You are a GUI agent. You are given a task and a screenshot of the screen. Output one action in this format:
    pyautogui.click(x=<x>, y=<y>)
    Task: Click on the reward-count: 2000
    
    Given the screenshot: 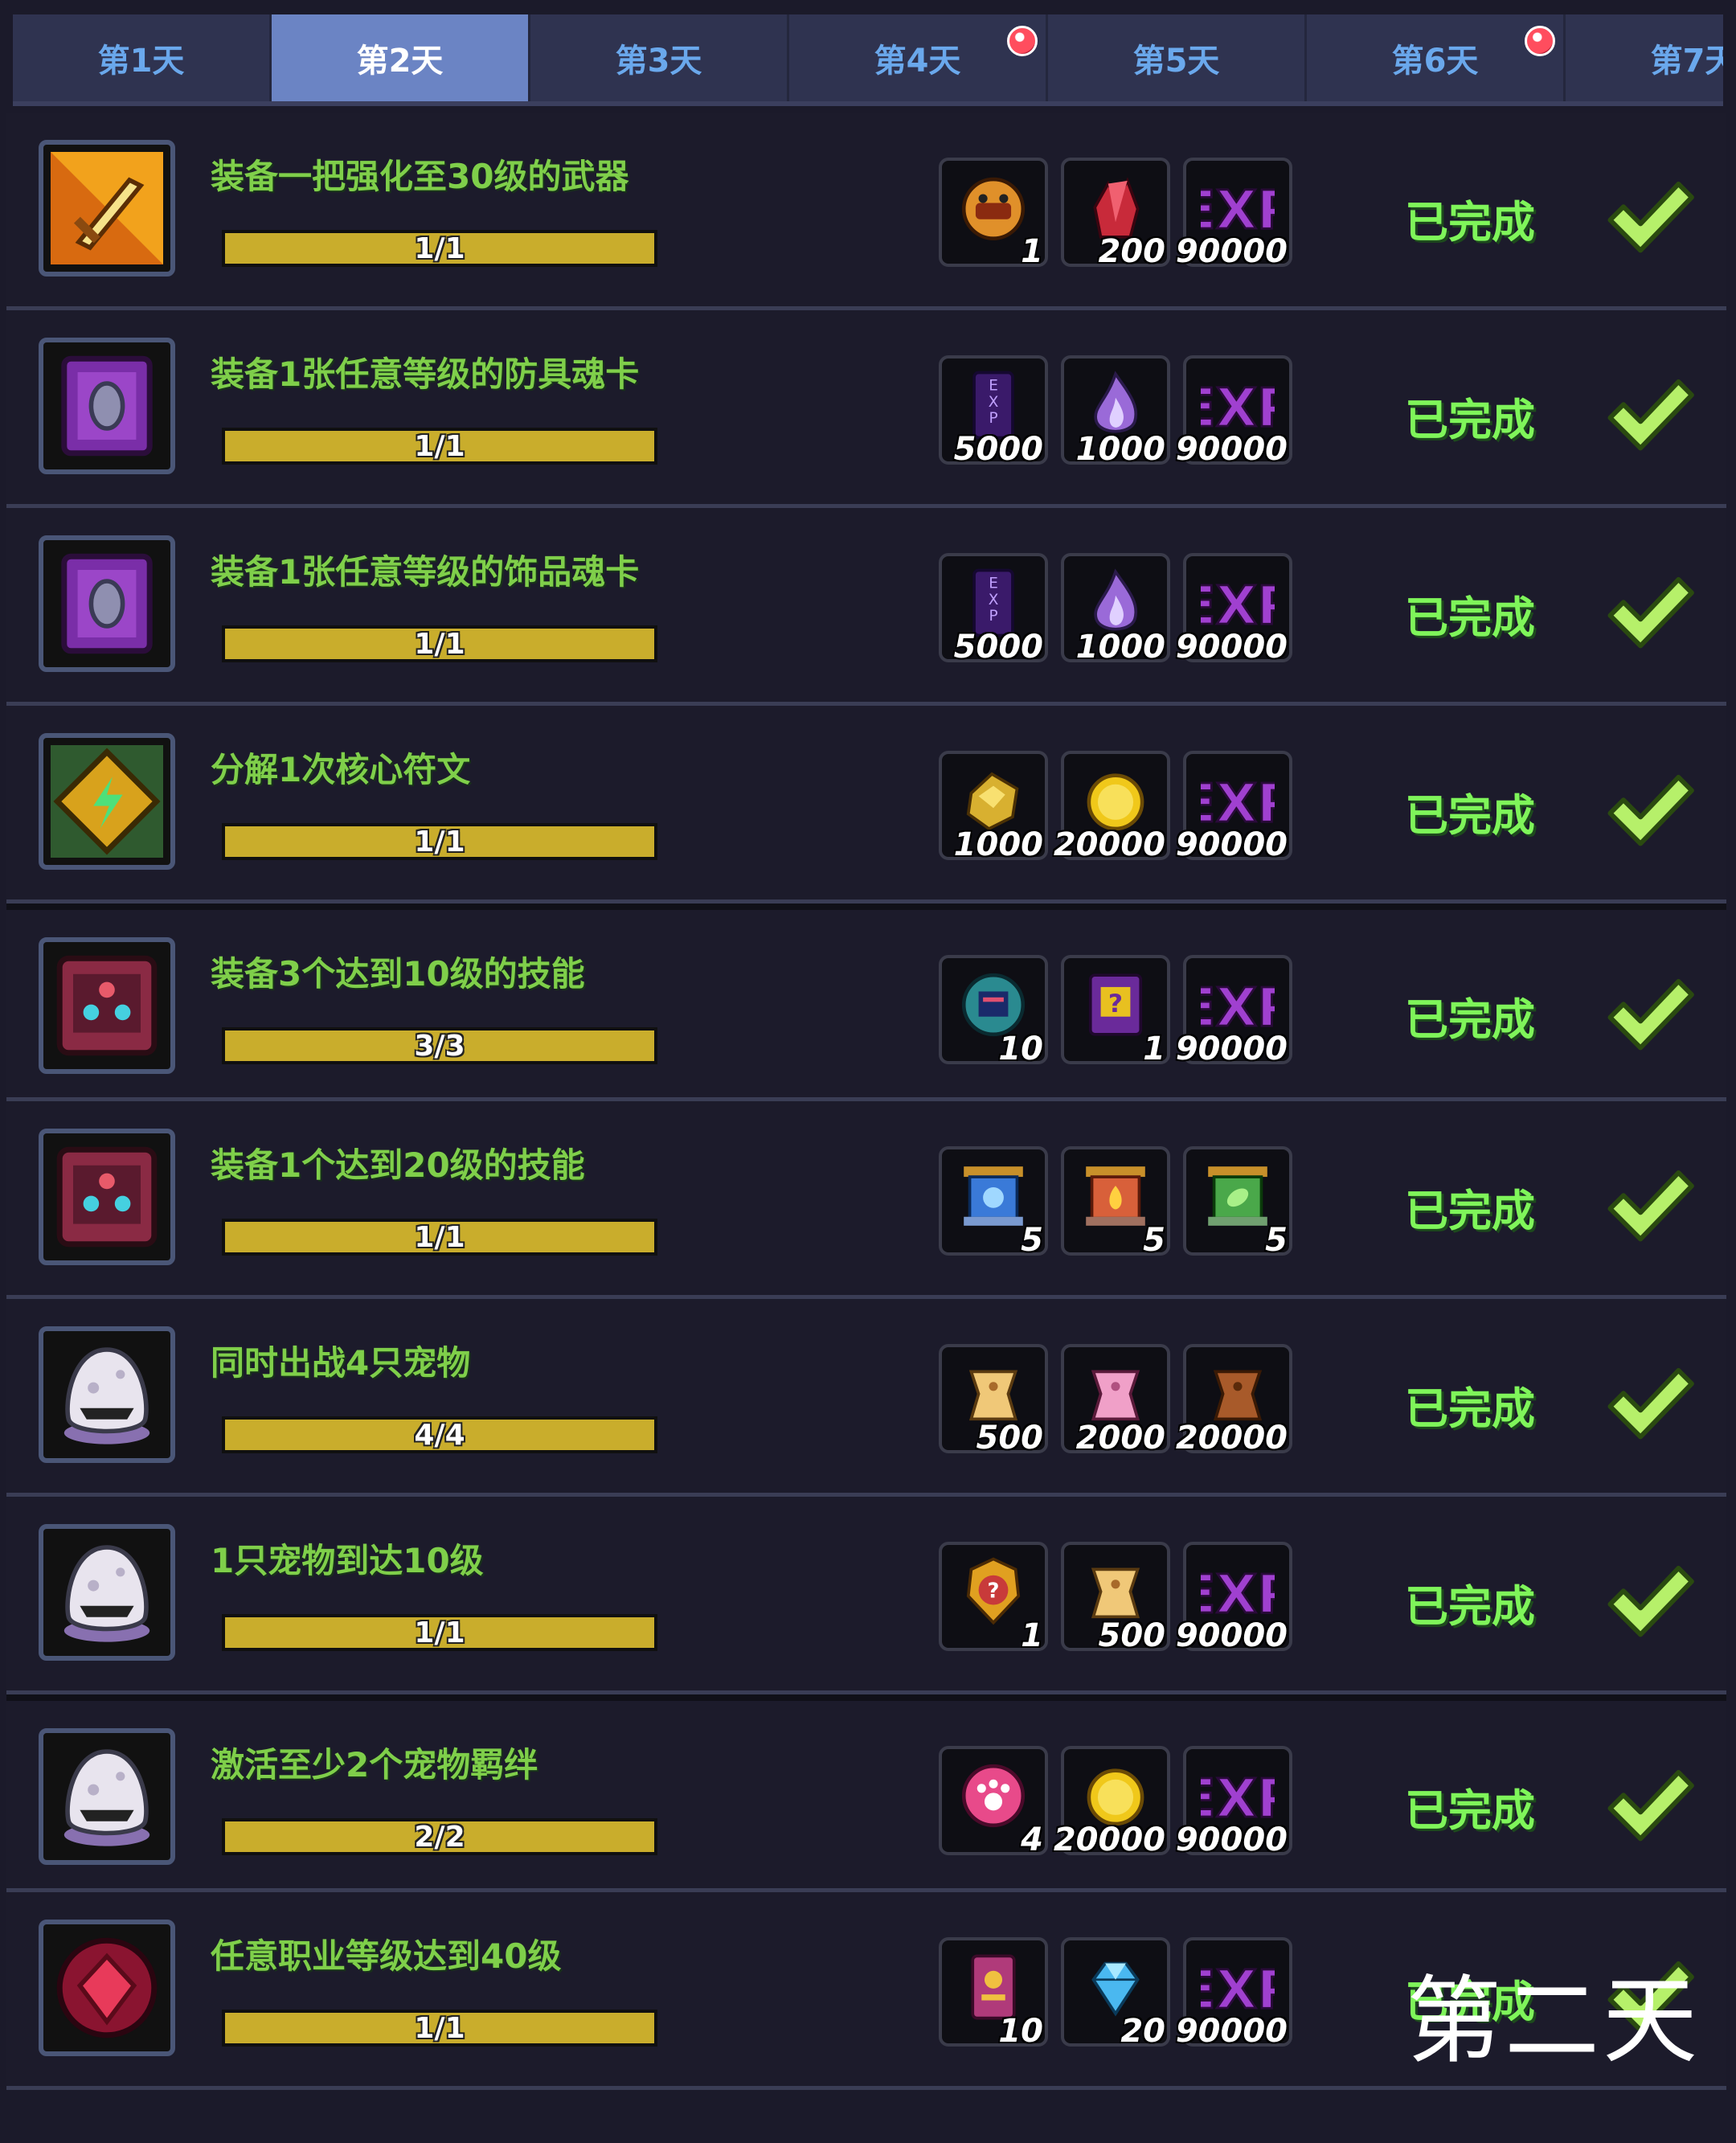 What is the action you would take?
    pyautogui.click(x=1120, y=1438)
    